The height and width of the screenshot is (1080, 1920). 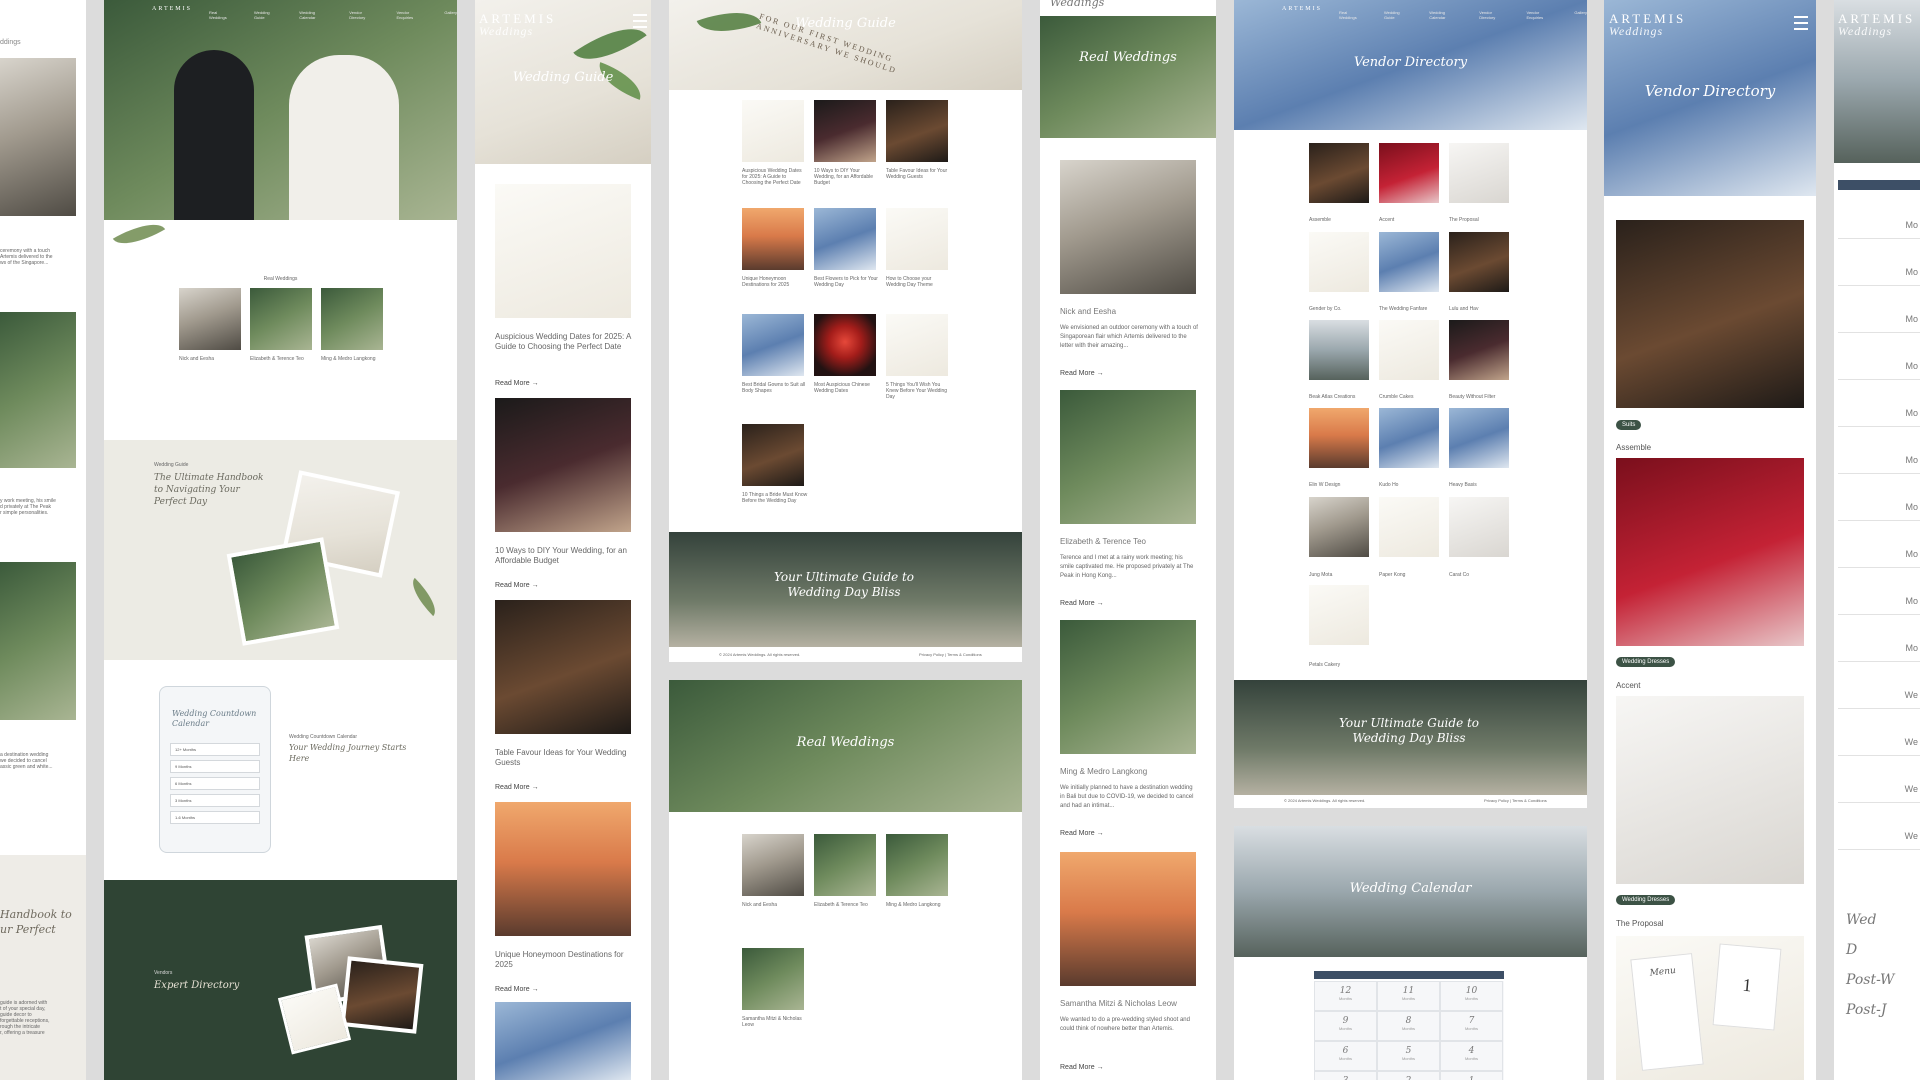 What do you see at coordinates (1082, 1067) in the screenshot?
I see `item-more-4: Read More →` at bounding box center [1082, 1067].